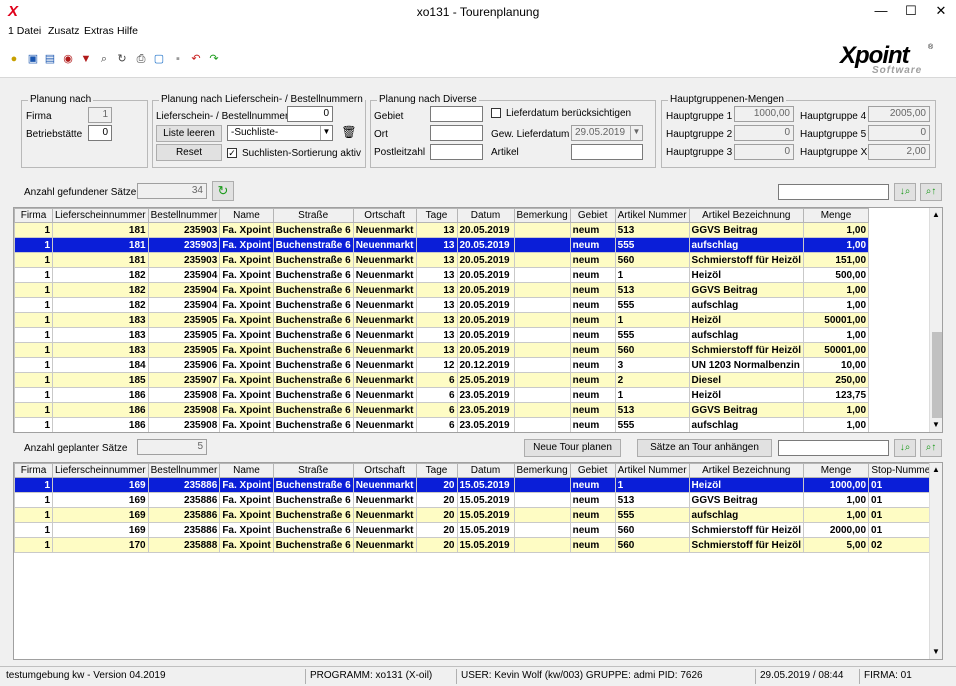 The image size is (956, 686). Describe the element at coordinates (64, 31) in the screenshot. I see `menu-zusatz: Zusatz` at that location.